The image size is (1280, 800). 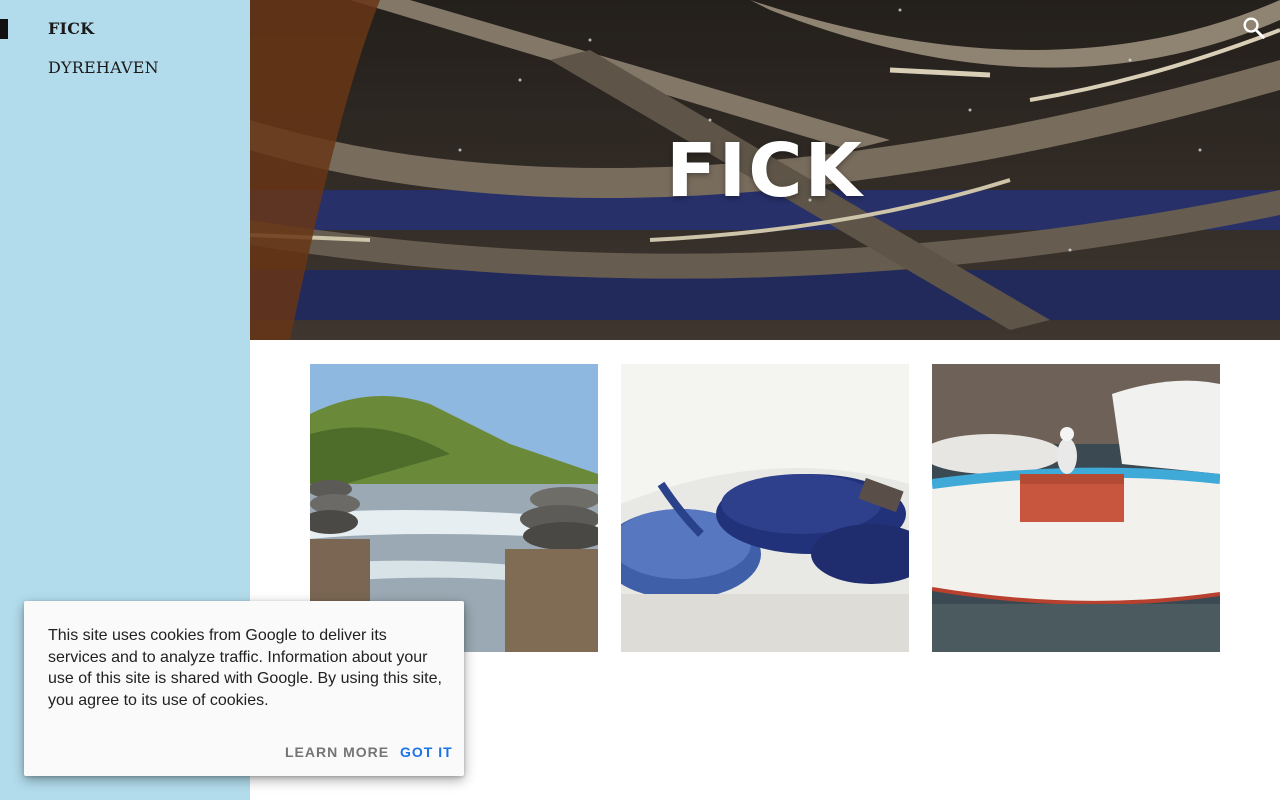 I want to click on gallery-photo-boats, so click(x=1076, y=508).